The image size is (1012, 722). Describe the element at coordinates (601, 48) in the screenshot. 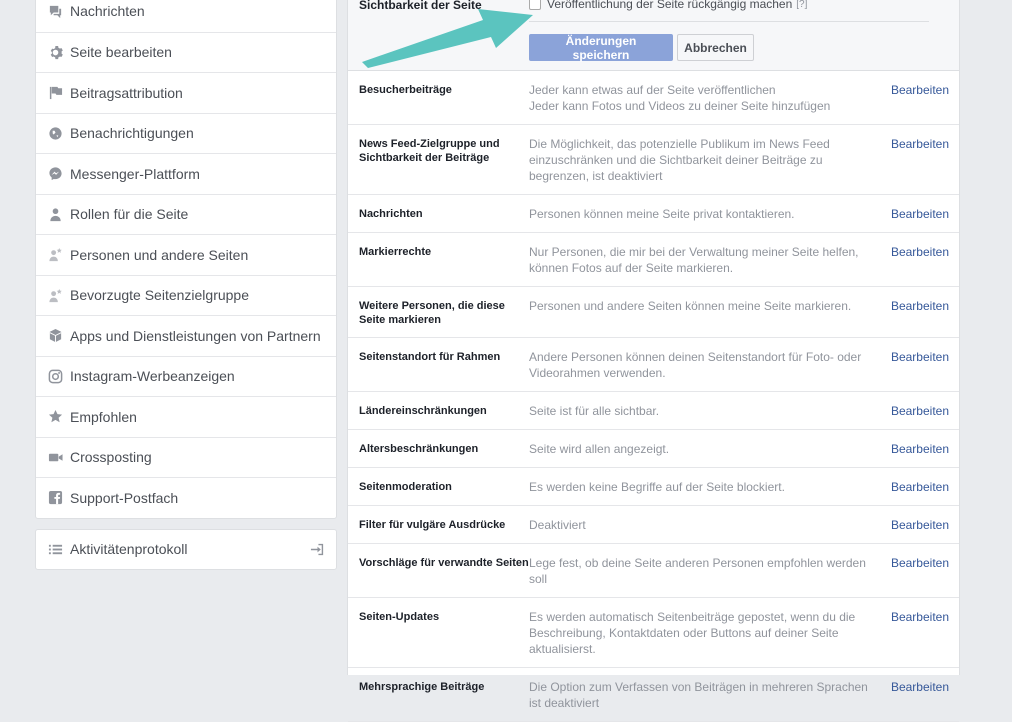

I see `save-changes-button: Änderungen speichern` at that location.